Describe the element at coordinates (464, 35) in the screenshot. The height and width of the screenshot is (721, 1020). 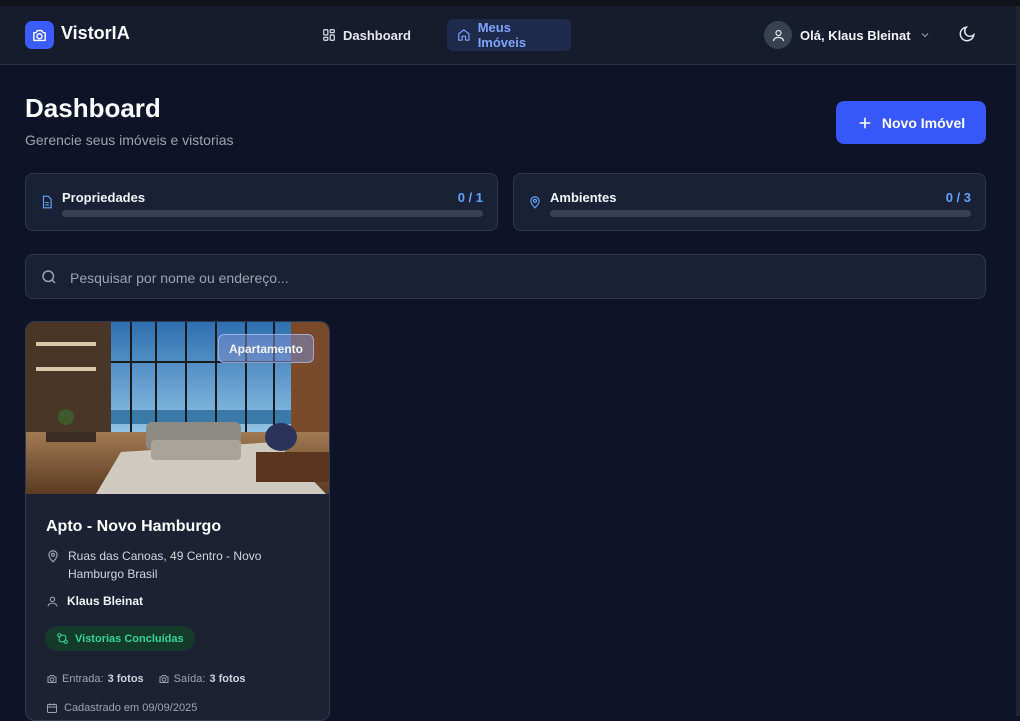
I see `home-icon` at that location.